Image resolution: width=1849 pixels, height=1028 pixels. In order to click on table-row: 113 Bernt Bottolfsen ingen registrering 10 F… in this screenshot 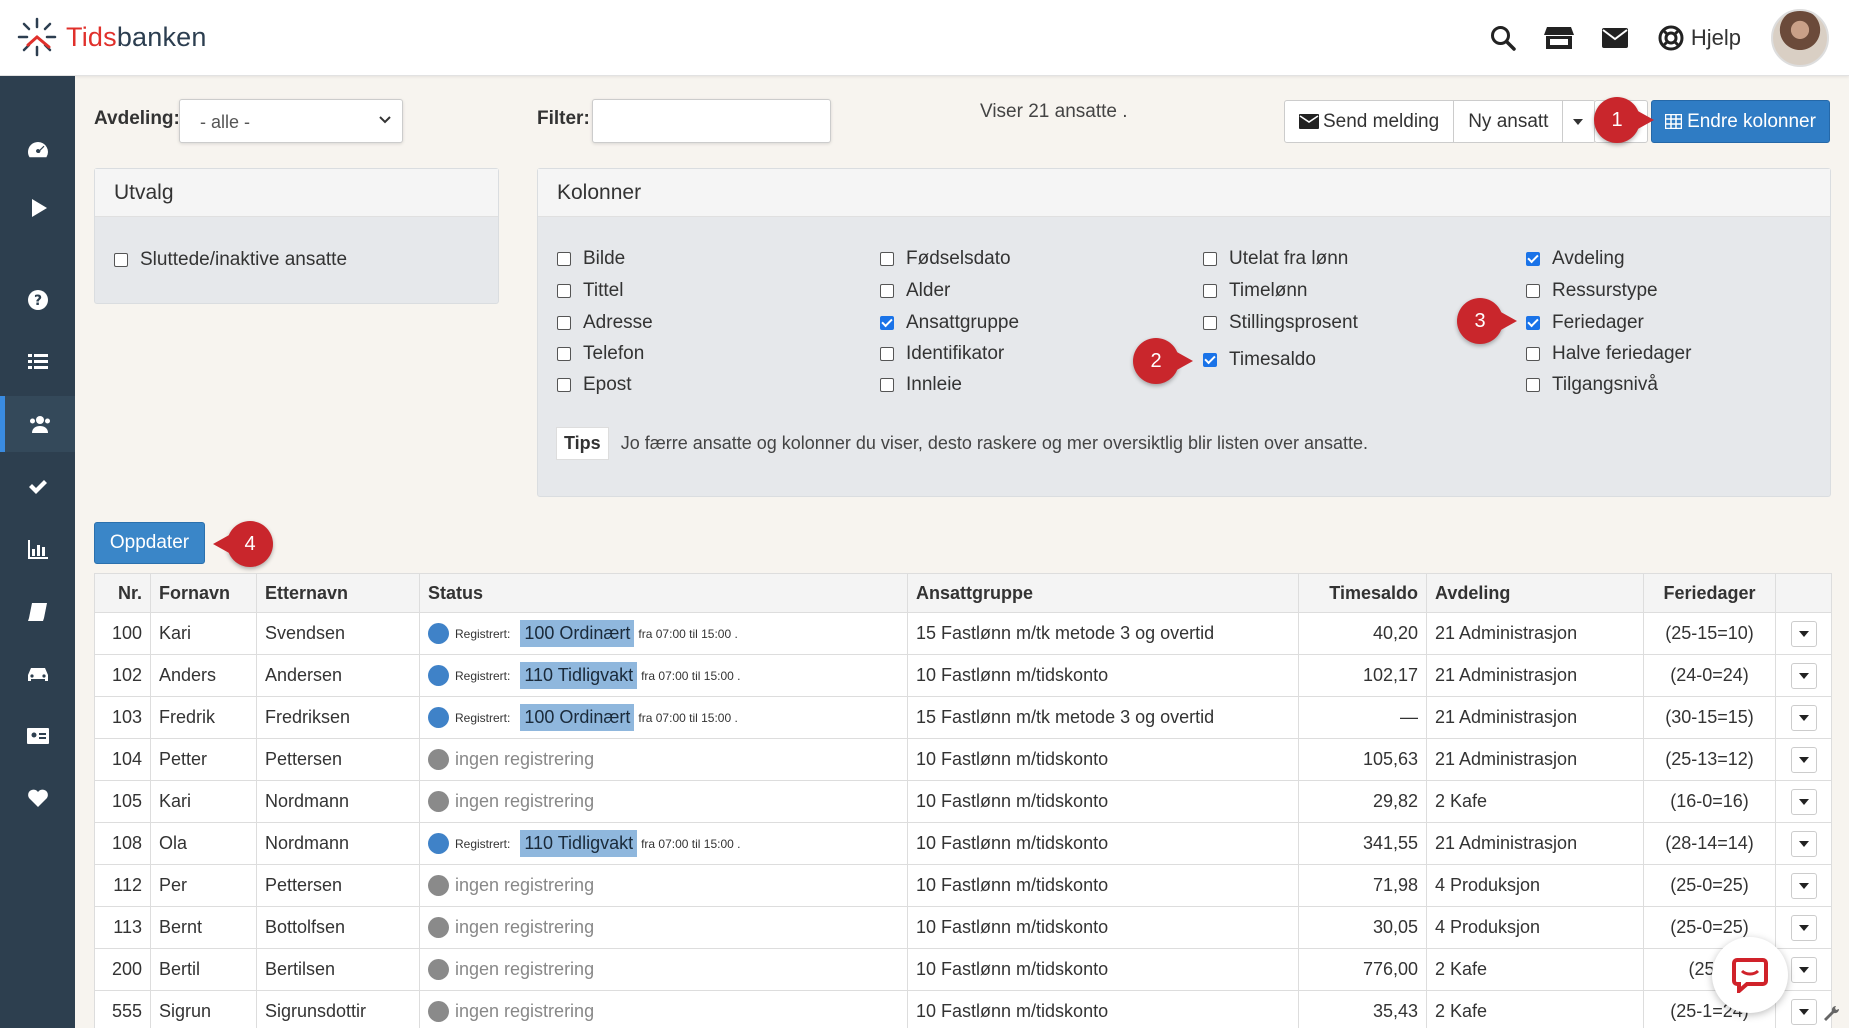, I will do `click(963, 927)`.